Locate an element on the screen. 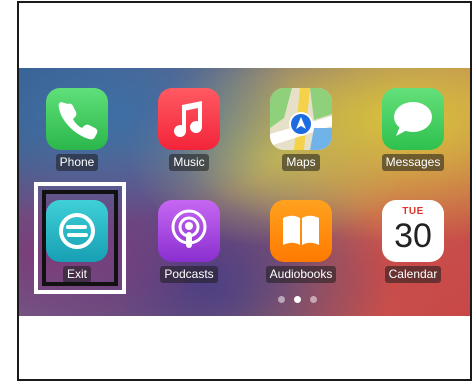 This screenshot has width=476, height=382. app-music: Music is located at coordinates (189, 129).